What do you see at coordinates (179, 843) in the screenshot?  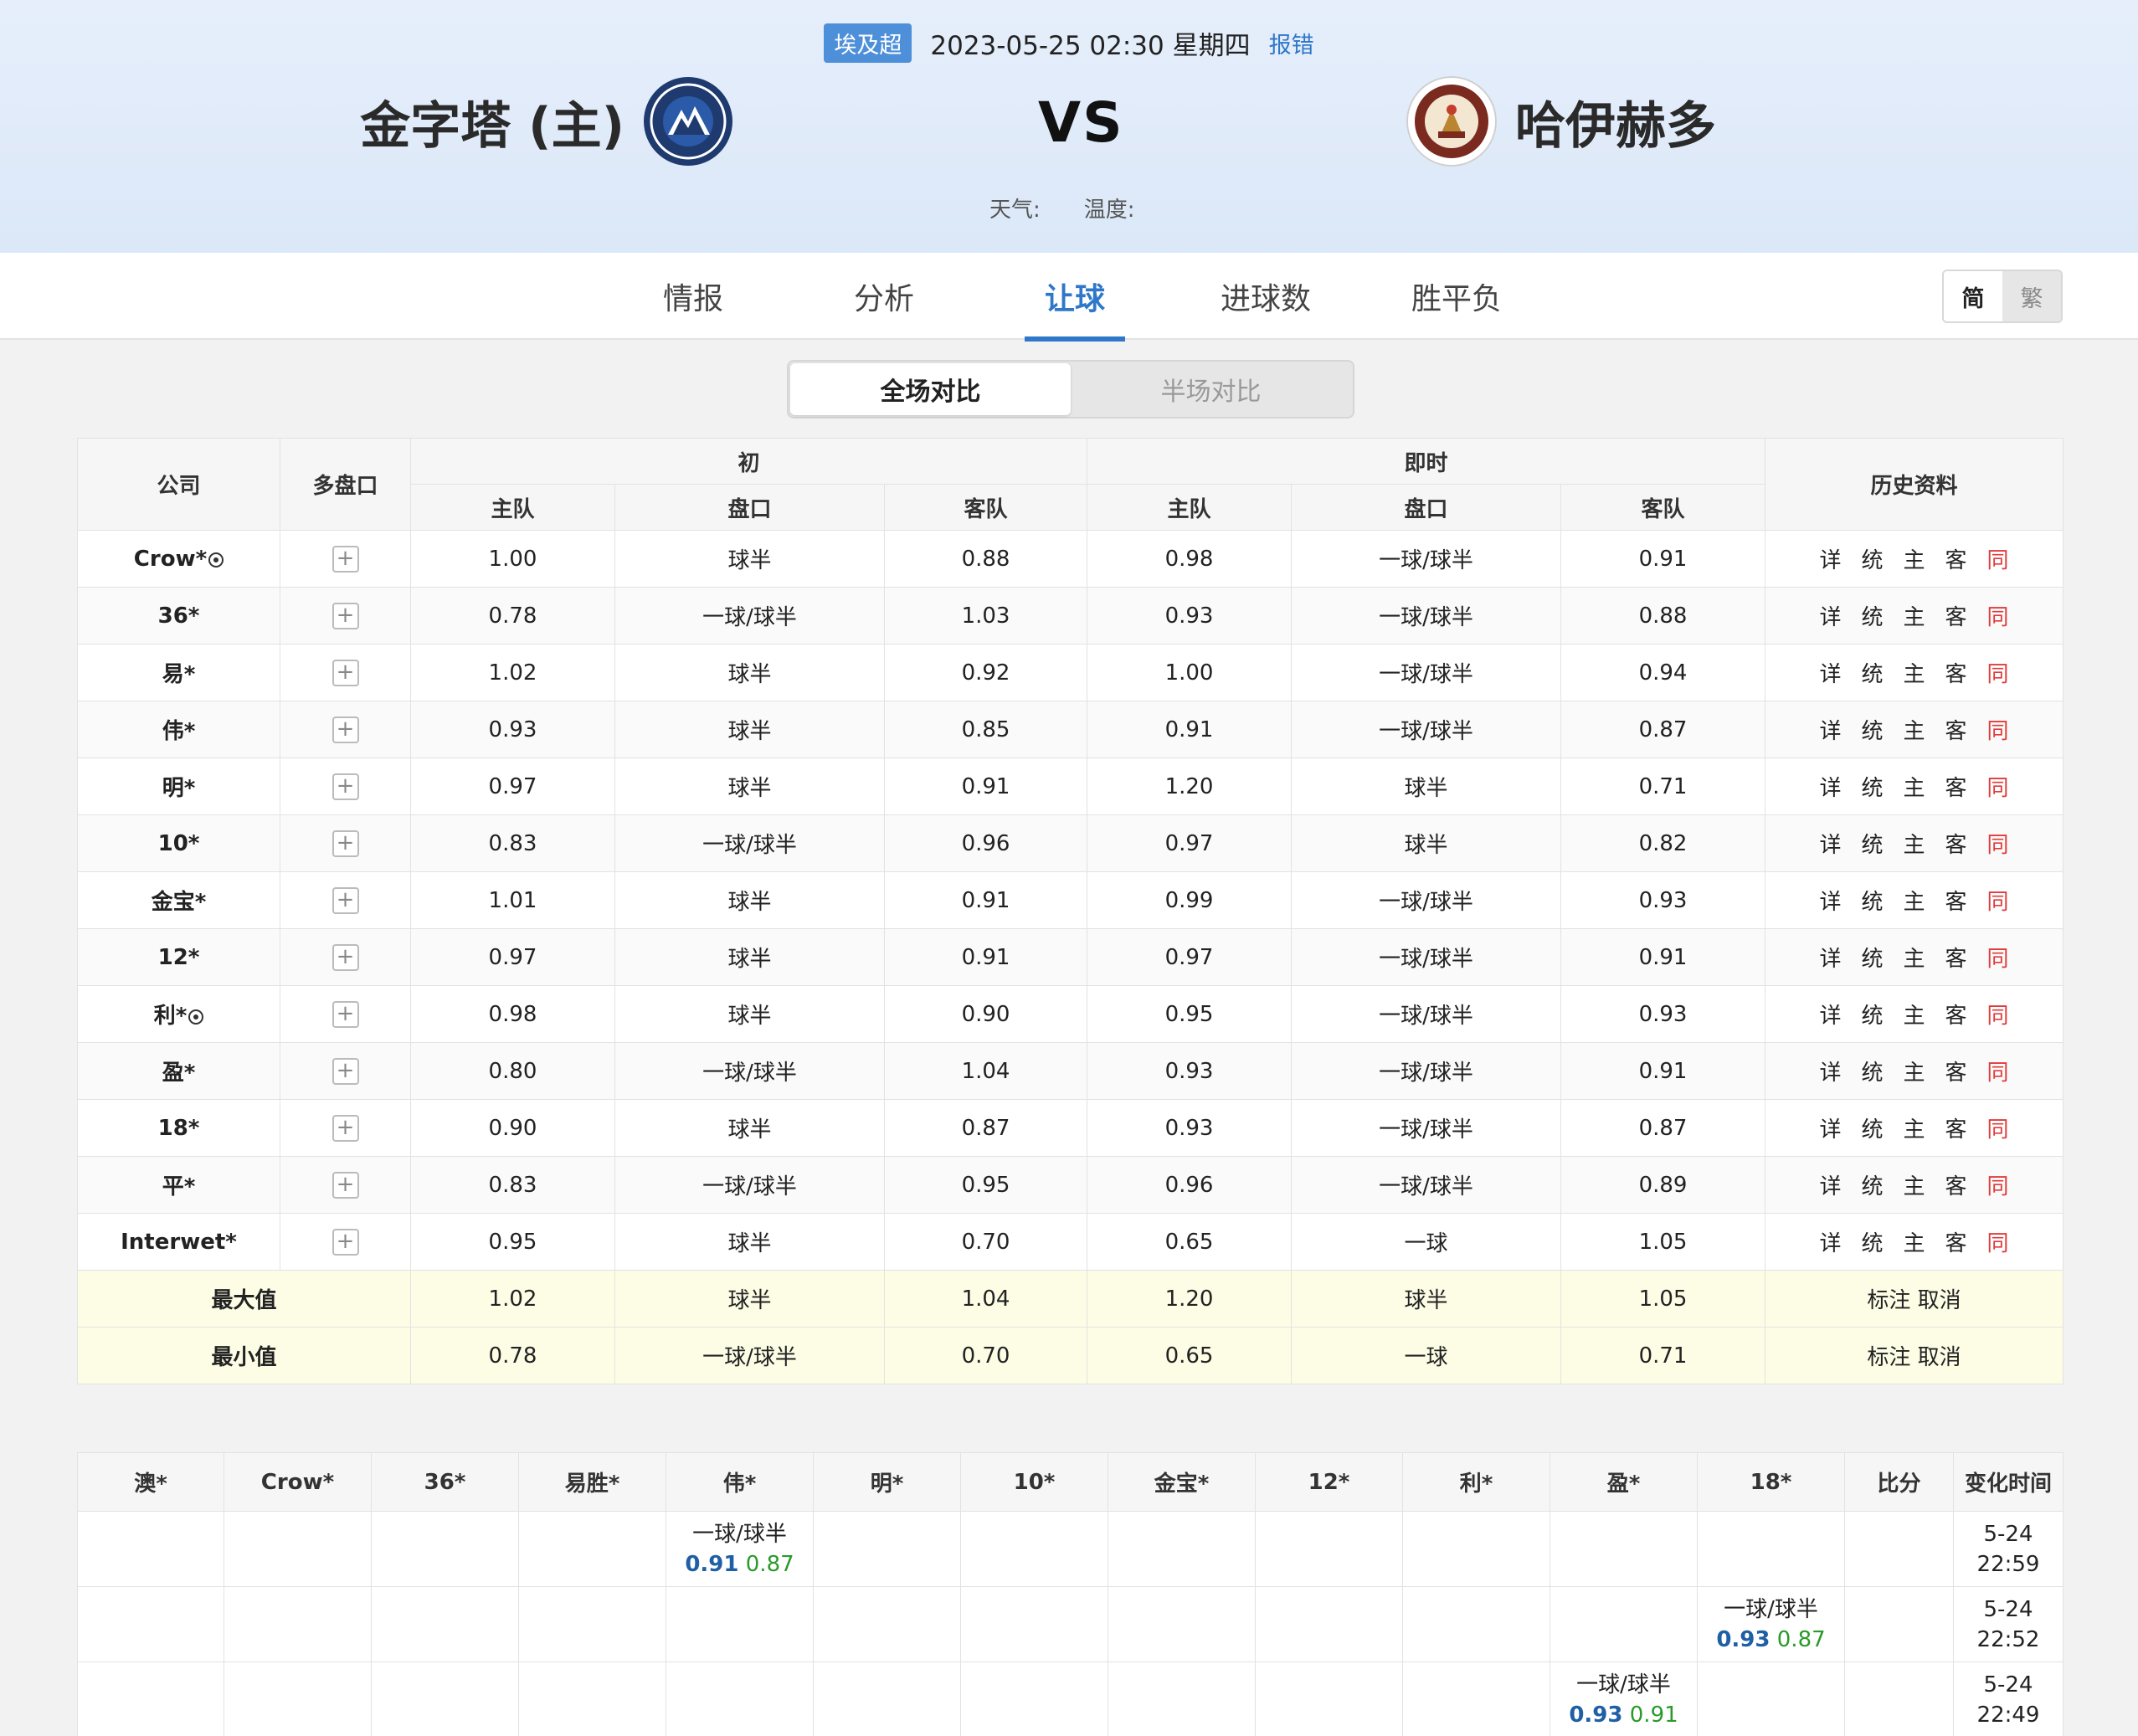 I see `company-name: 10*` at bounding box center [179, 843].